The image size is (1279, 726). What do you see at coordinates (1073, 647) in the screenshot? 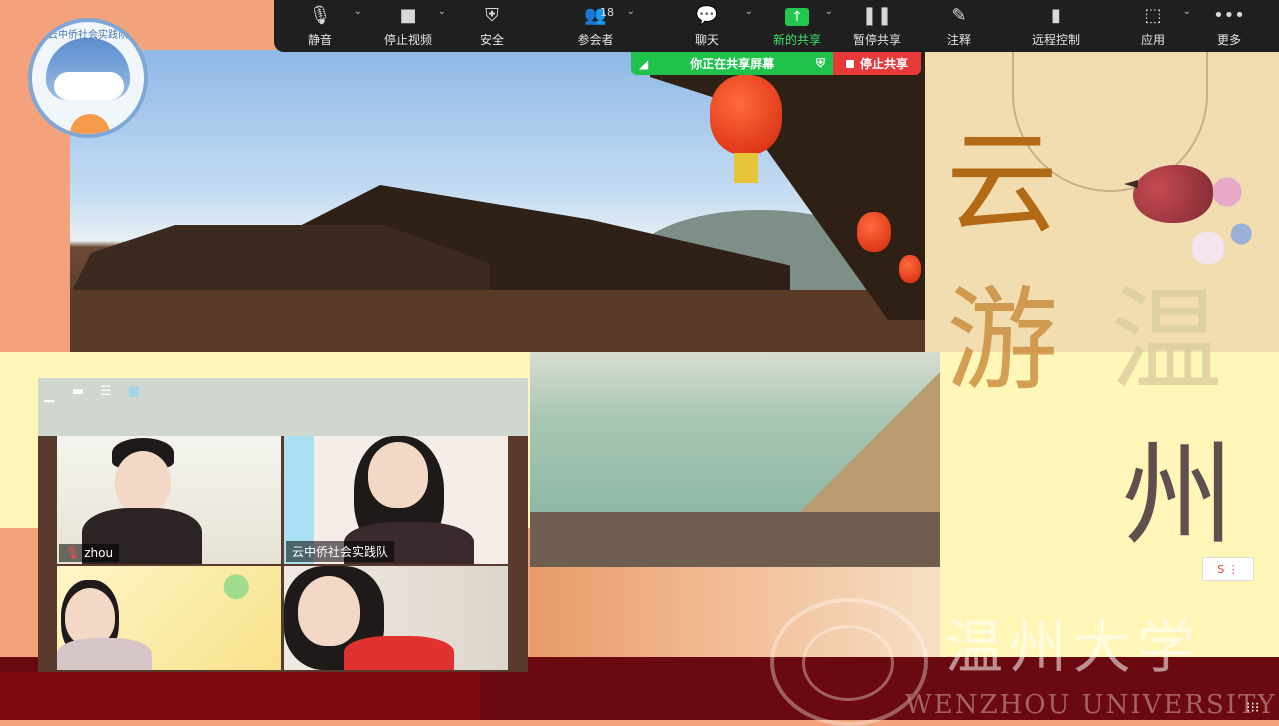
I see `university-name-cn: 温州大学` at bounding box center [1073, 647].